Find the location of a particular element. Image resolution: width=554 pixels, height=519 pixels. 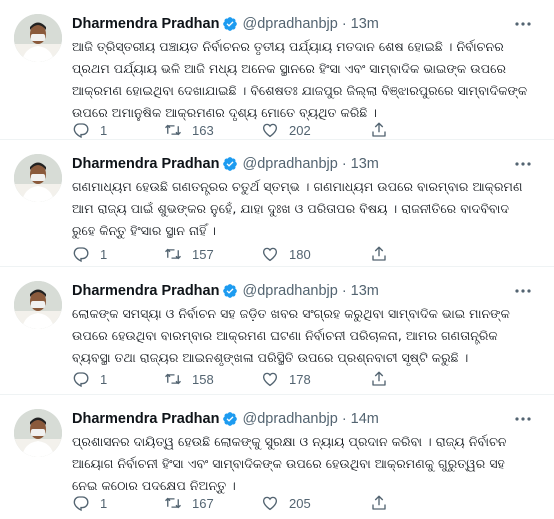

retweet-button: 167 is located at coordinates (189, 503).